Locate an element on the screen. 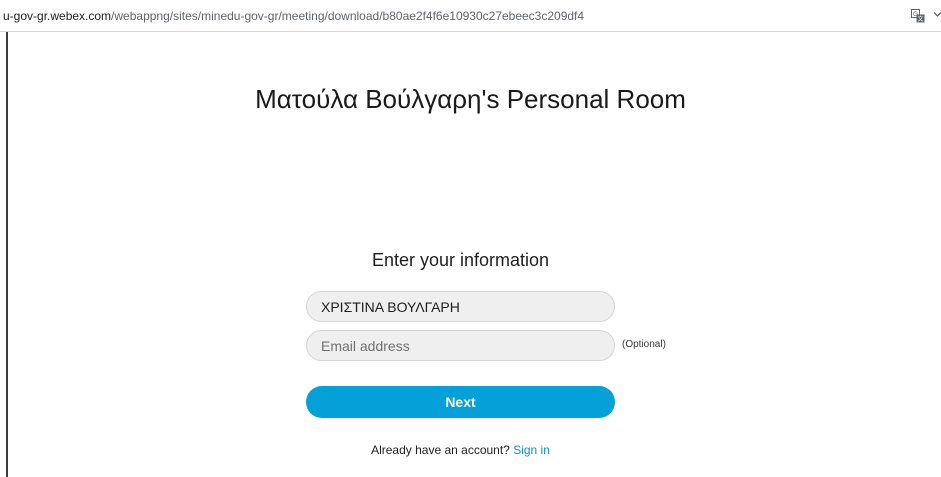  next-button: Next is located at coordinates (460, 402).